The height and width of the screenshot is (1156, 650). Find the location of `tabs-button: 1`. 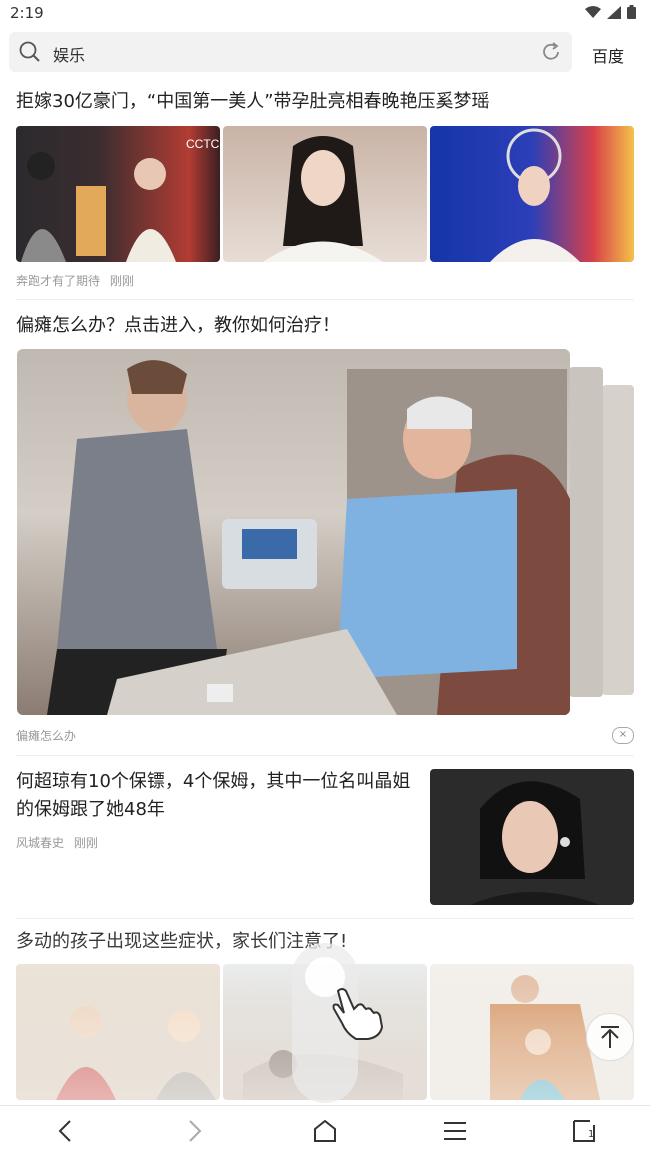

tabs-button: 1 is located at coordinates (584, 1131).